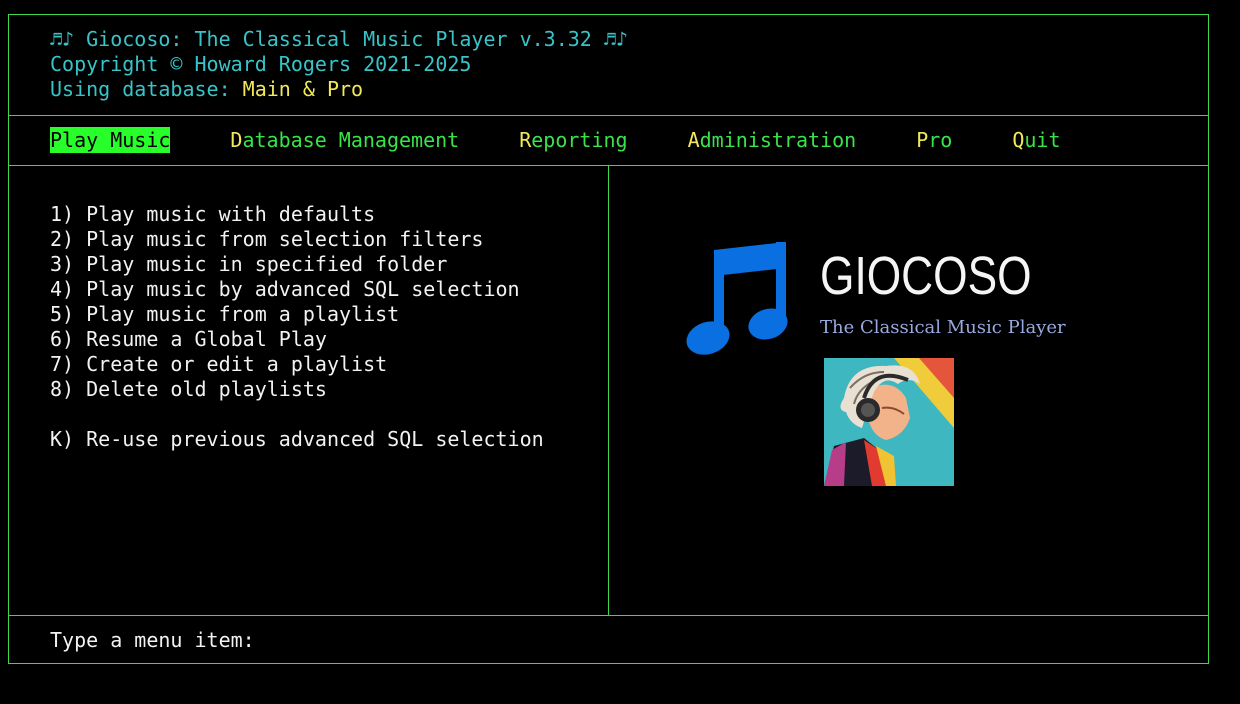  What do you see at coordinates (693, 140) in the screenshot?
I see `menu-hotkey: A` at bounding box center [693, 140].